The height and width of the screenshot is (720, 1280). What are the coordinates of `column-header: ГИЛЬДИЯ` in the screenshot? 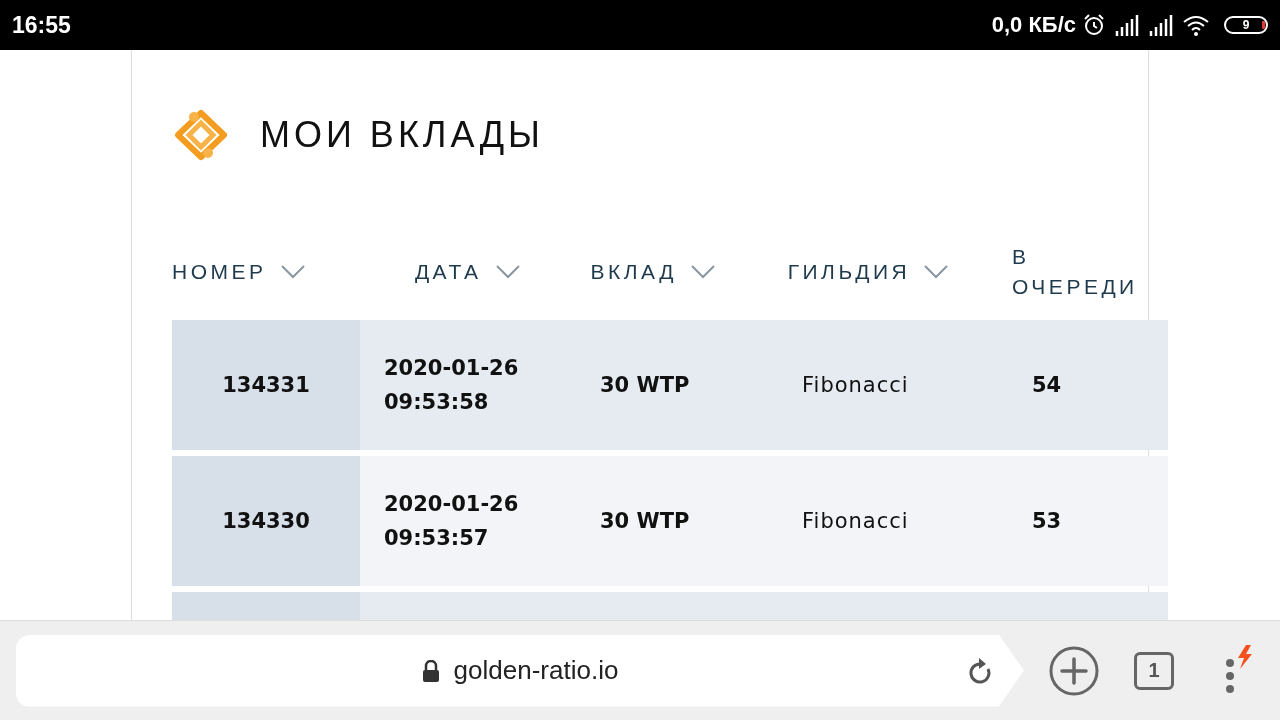 It's located at (849, 271).